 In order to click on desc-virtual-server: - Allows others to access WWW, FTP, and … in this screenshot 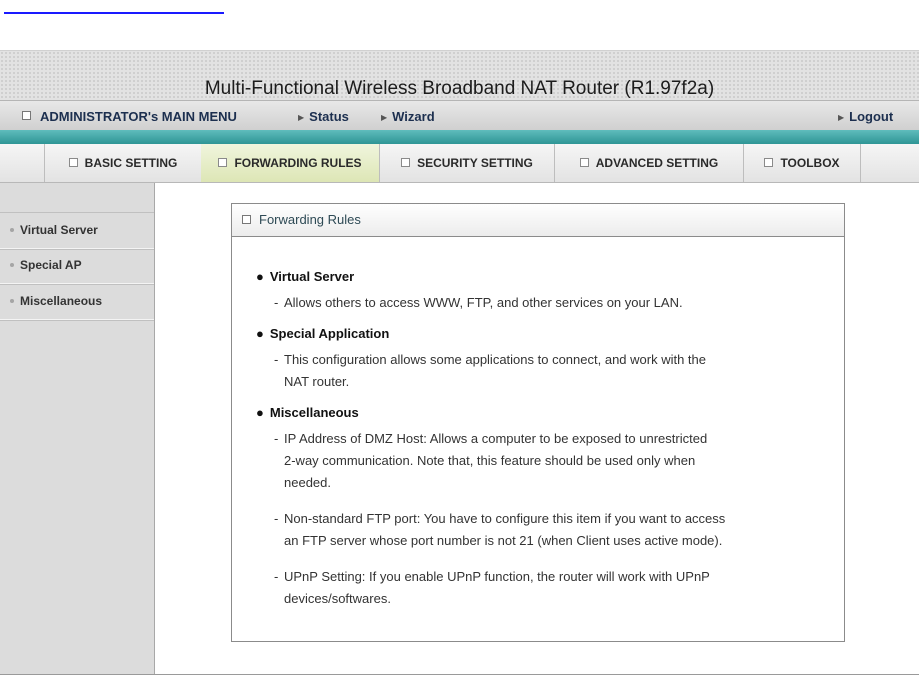, I will do `click(554, 303)`.